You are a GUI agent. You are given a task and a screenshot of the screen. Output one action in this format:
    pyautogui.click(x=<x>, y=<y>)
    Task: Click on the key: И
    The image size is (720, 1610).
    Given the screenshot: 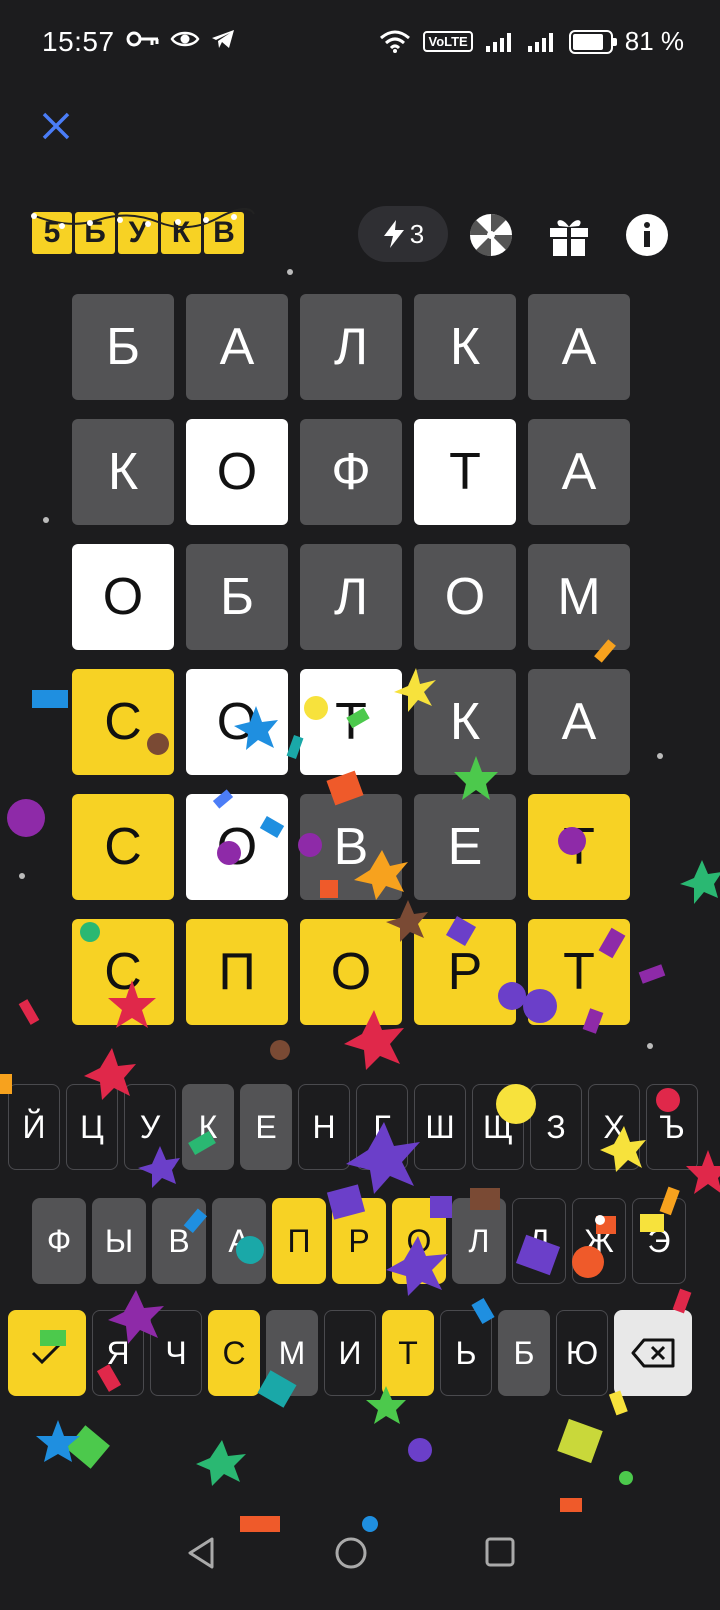 What is the action you would take?
    pyautogui.click(x=350, y=1353)
    